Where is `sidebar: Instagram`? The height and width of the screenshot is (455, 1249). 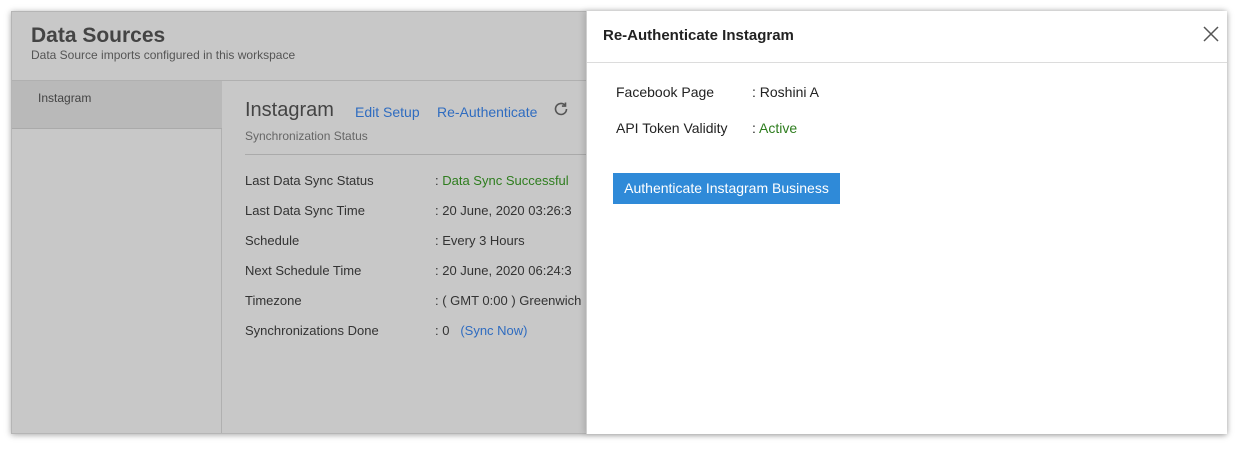 sidebar: Instagram is located at coordinates (117, 257).